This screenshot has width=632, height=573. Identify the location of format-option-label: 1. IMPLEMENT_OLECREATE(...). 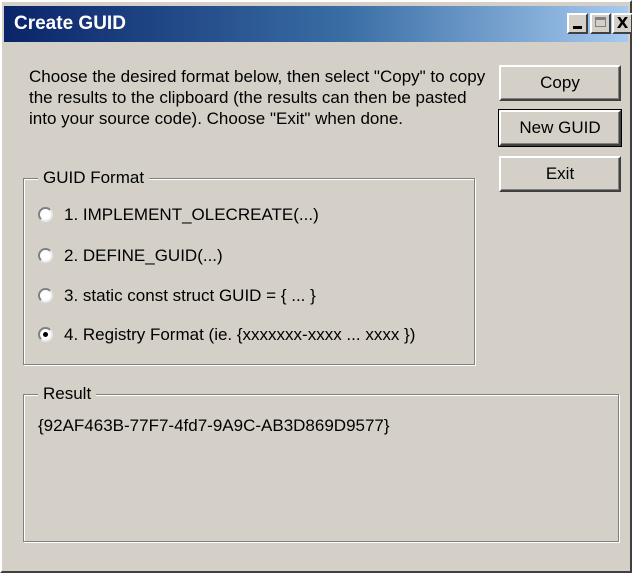
(191, 214).